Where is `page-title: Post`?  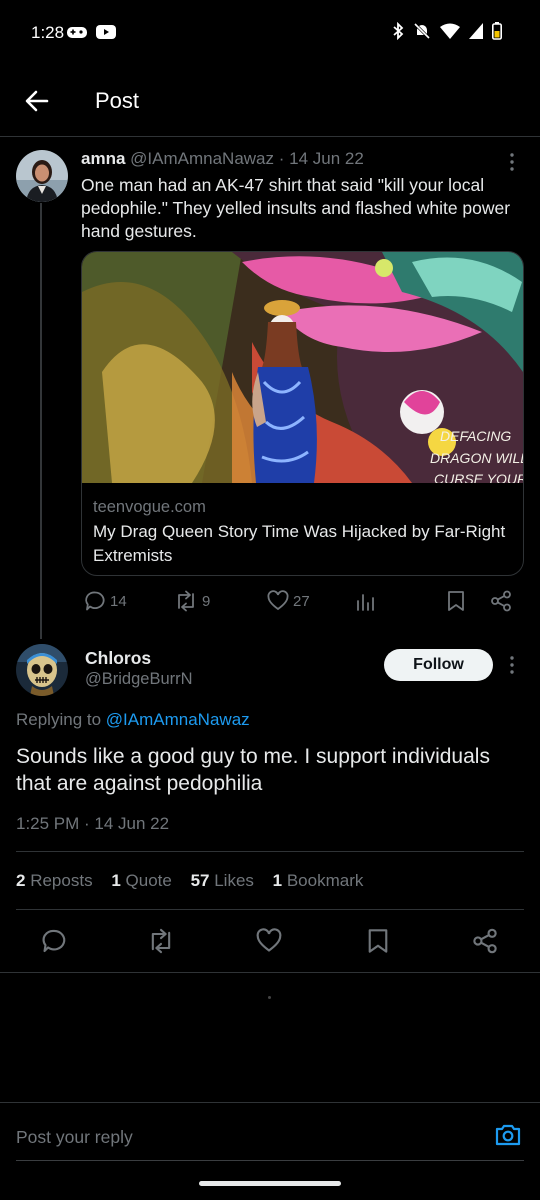
page-title: Post is located at coordinates (117, 100).